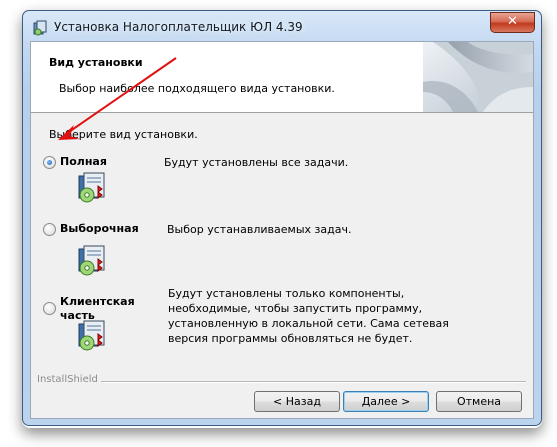 The image size is (557, 447). I want to click on radio-client, so click(49, 308).